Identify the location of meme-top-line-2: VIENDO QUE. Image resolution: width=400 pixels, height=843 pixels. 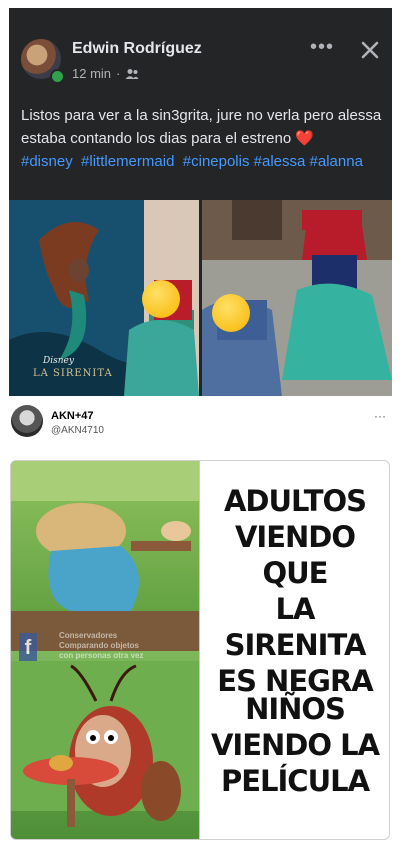
(295, 555).